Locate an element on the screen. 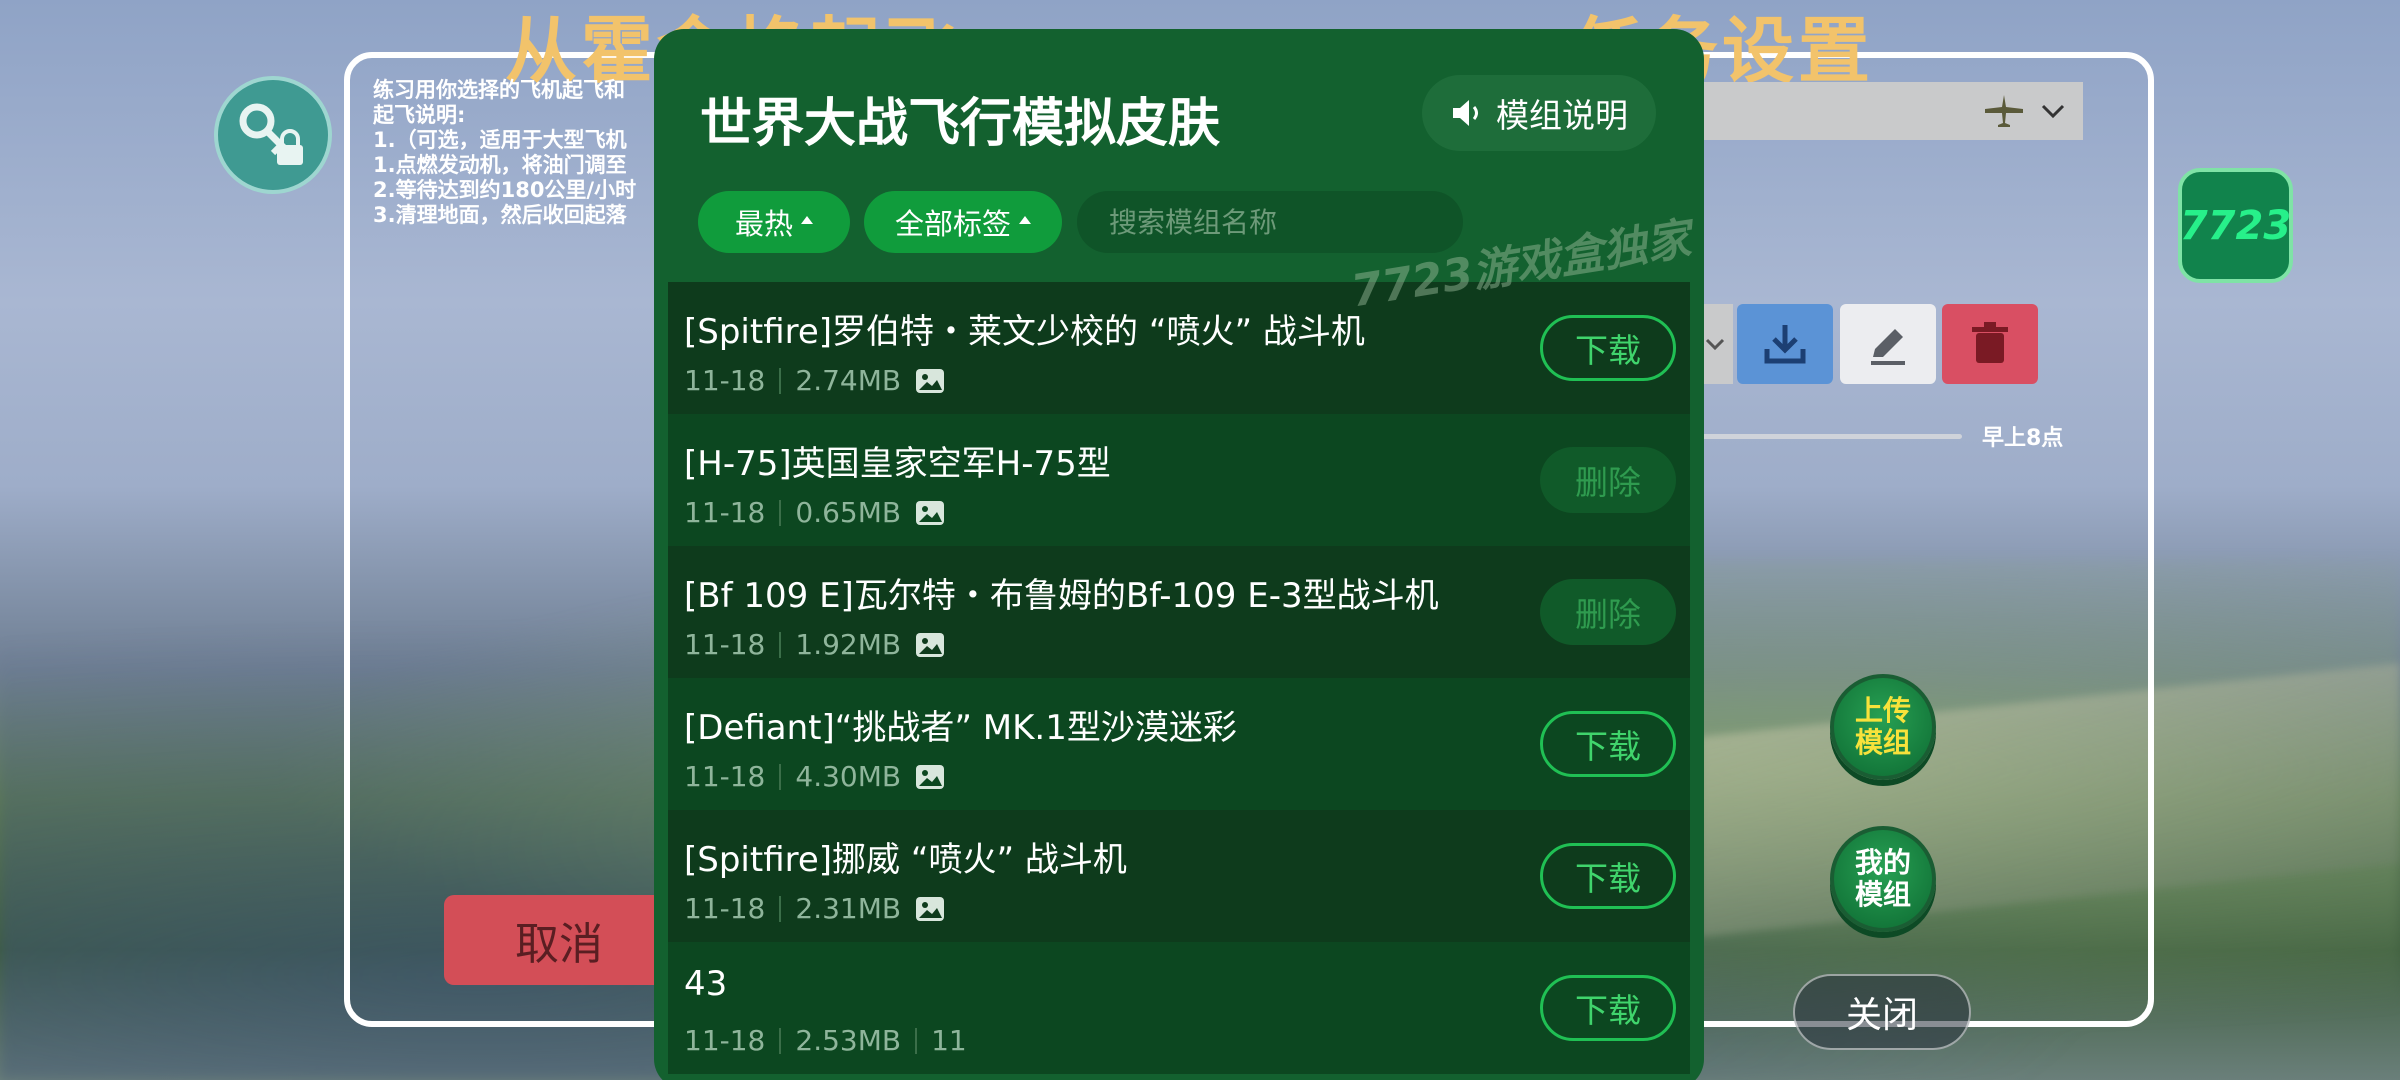 The height and width of the screenshot is (1080, 2400). search-input is located at coordinates (1283, 222).